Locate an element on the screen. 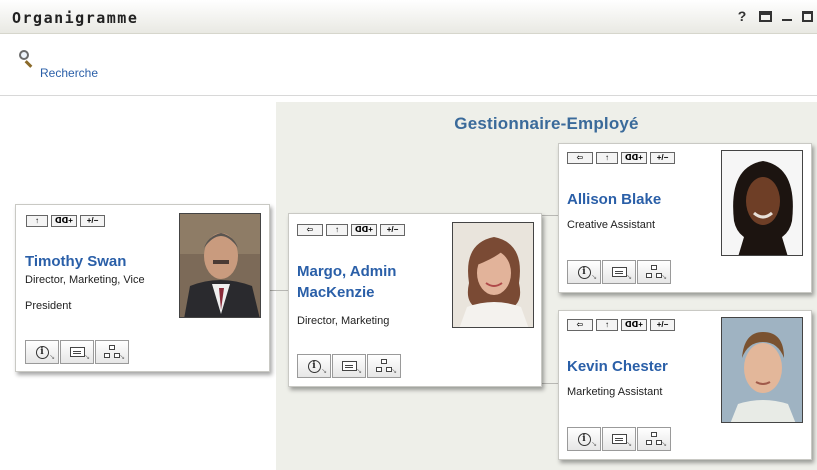 Image resolution: width=817 pixels, height=470 pixels. person-name: Allison Blake is located at coordinates (614, 199).